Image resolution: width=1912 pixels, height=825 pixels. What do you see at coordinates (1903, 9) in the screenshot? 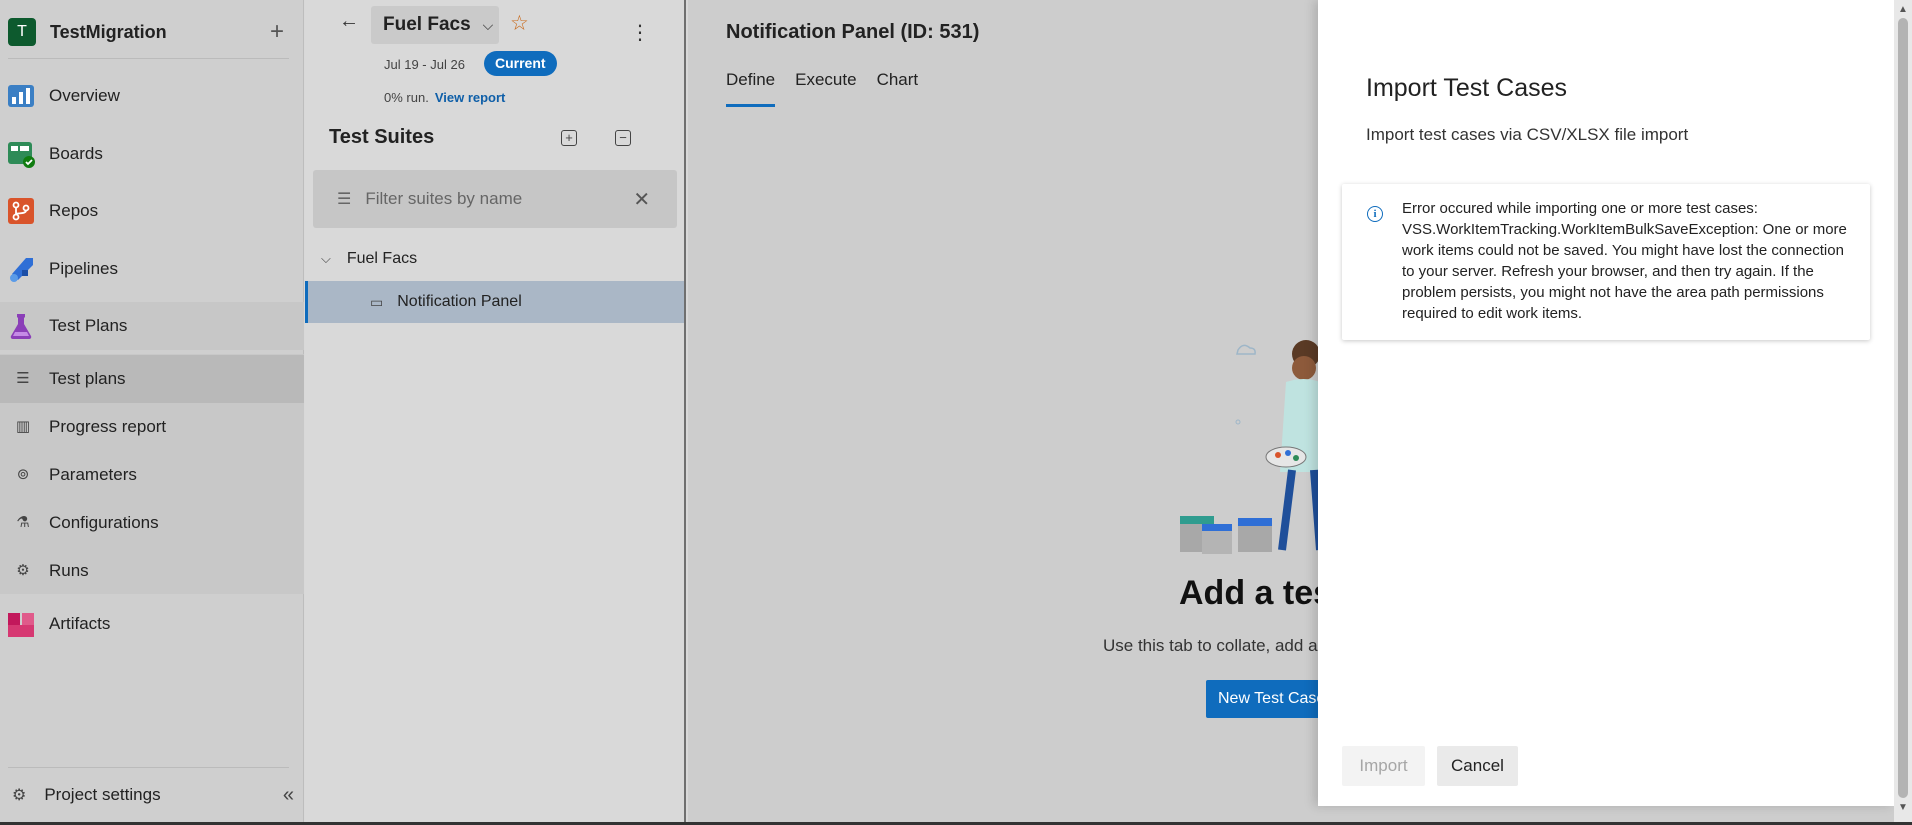
I see `scroll-up-icon: ▲` at bounding box center [1903, 9].